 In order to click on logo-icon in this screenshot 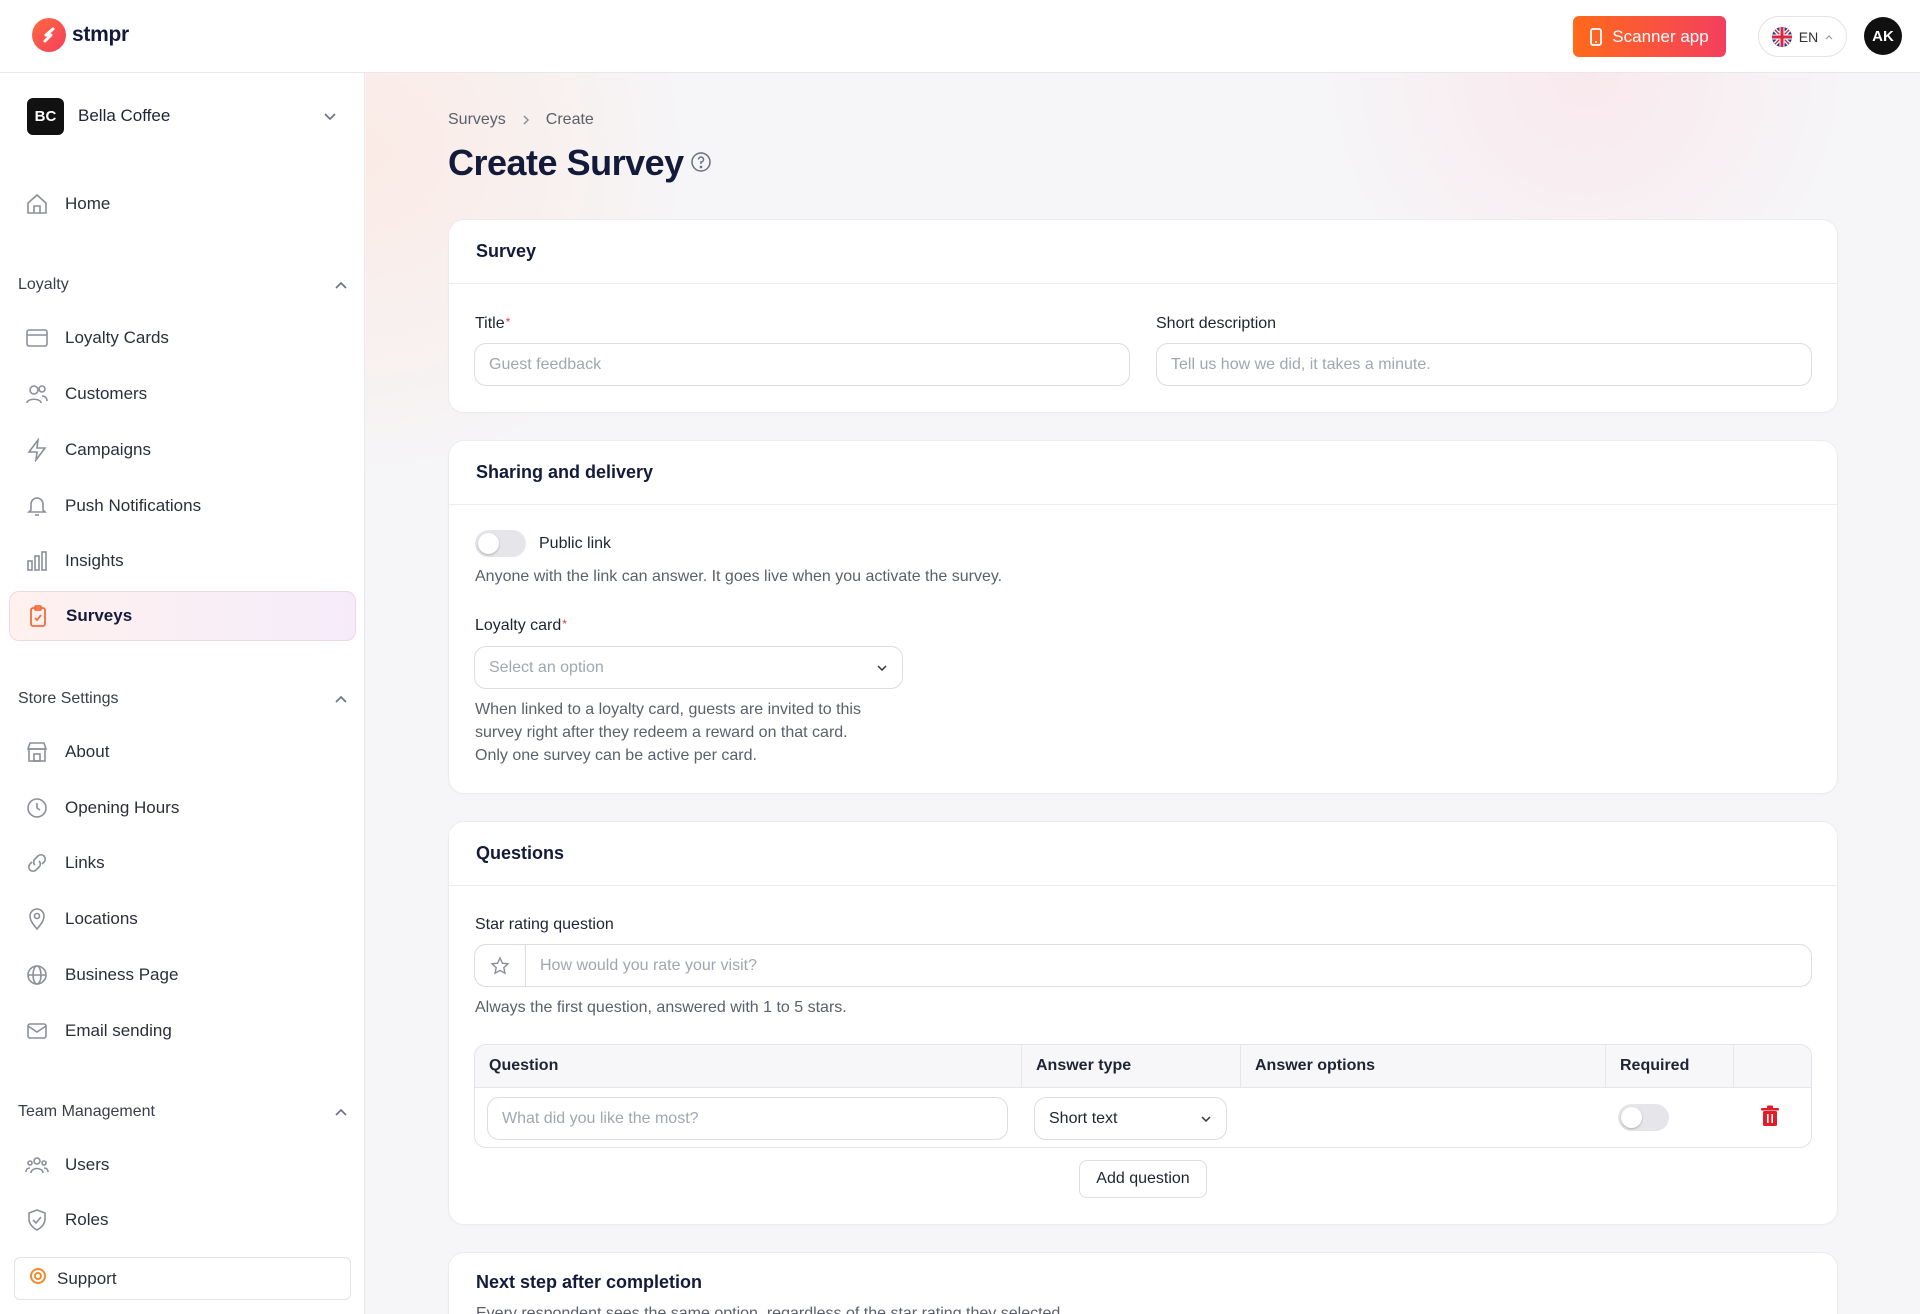, I will do `click(49, 35)`.